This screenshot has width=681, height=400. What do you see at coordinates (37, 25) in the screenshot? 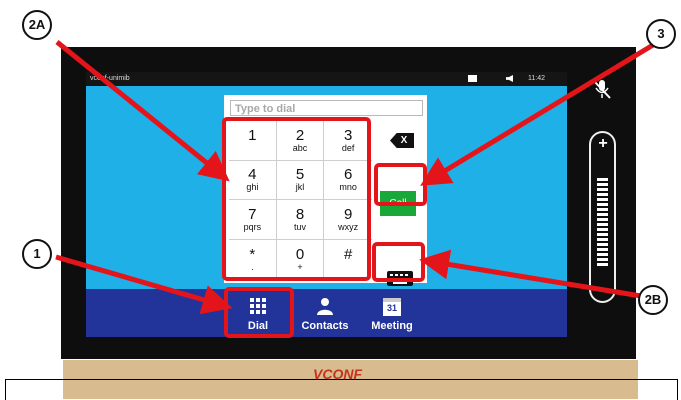
I see `callout-2a: 2A` at bounding box center [37, 25].